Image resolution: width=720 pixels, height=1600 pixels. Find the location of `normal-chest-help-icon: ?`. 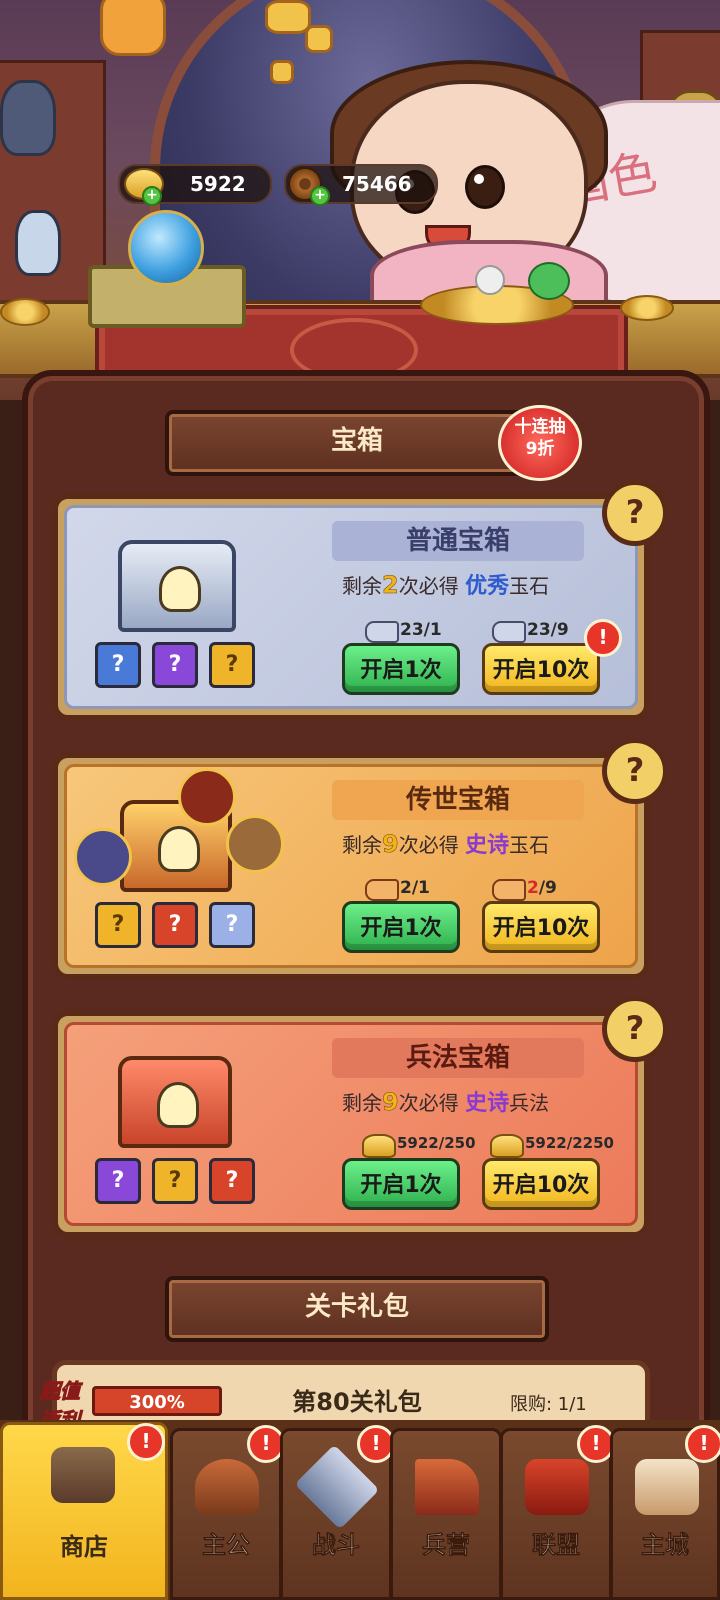

normal-chest-help-icon: ? is located at coordinates (635, 513).